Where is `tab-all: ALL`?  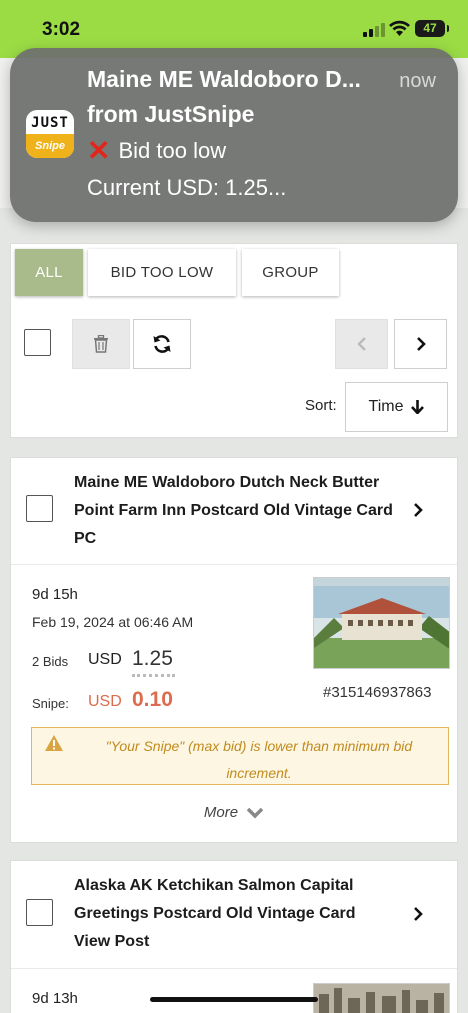 tab-all: ALL is located at coordinates (49, 272).